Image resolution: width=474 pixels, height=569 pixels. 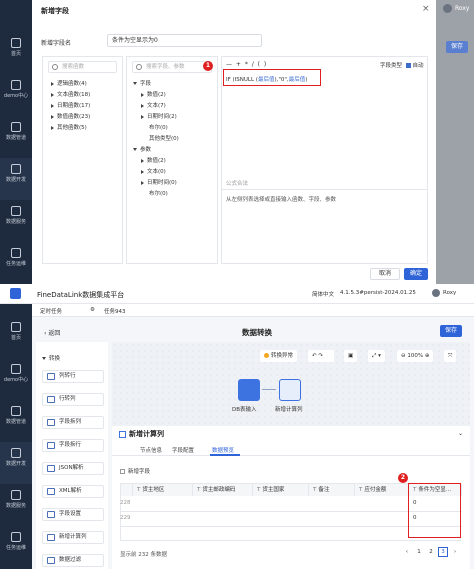 I want to click on field-tree-item: 日期时间(2), so click(x=159, y=116).